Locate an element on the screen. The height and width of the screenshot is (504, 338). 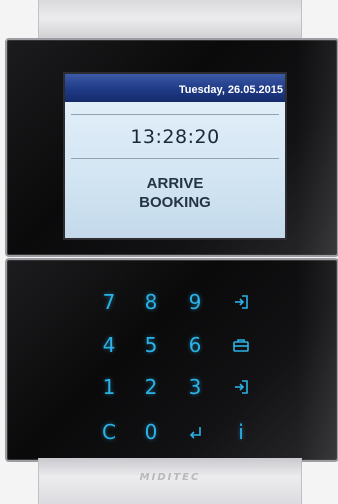
time-display: 13:28:20 is located at coordinates (175, 137).